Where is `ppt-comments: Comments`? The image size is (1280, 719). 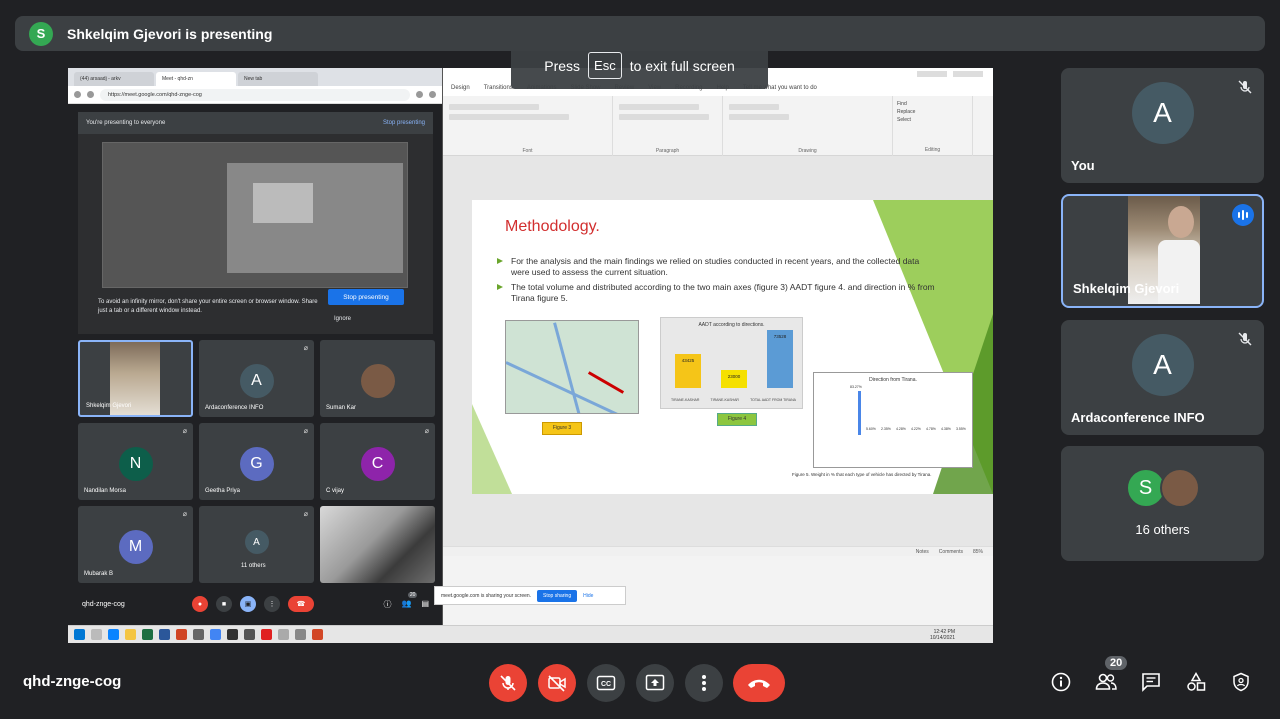
ppt-comments: Comments is located at coordinates (951, 552).